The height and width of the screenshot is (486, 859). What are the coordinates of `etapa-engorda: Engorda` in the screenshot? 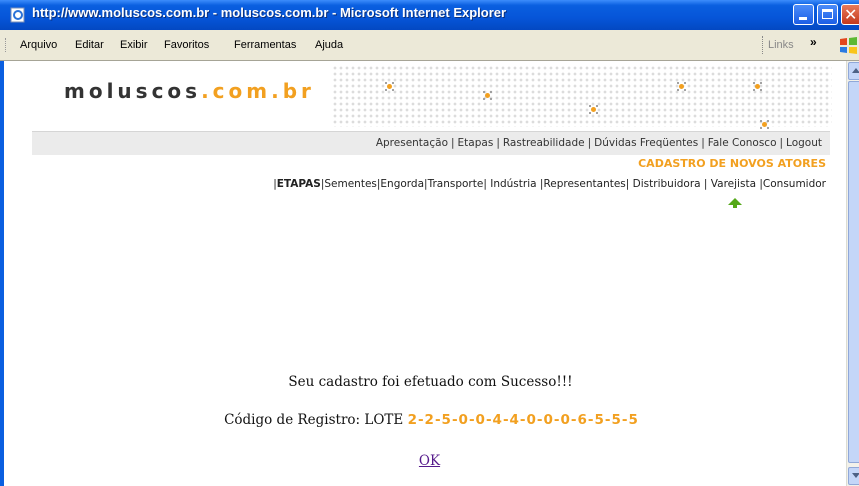 It's located at (402, 184).